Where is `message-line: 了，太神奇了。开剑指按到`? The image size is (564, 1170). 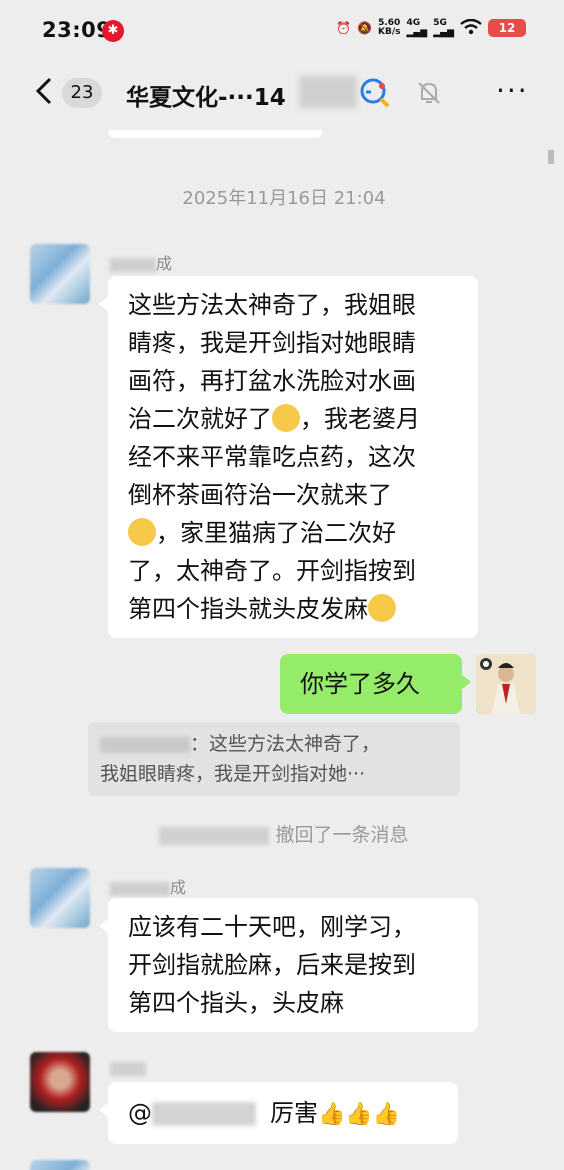
message-line: 了，太神奇了。开剑指按到 is located at coordinates (272, 571).